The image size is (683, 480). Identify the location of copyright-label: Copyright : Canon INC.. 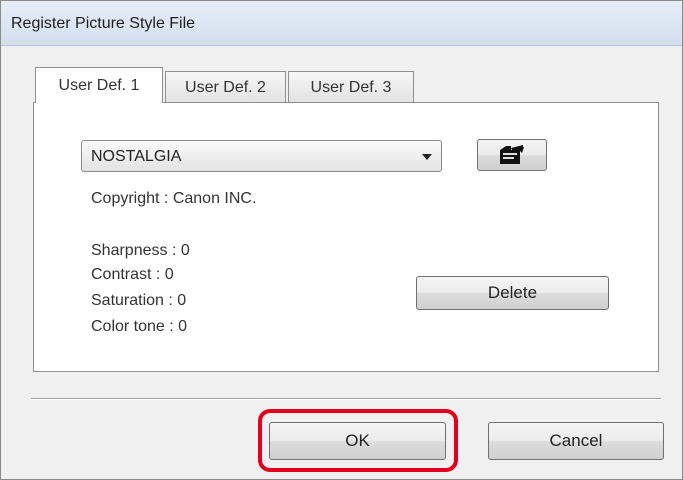
(174, 198).